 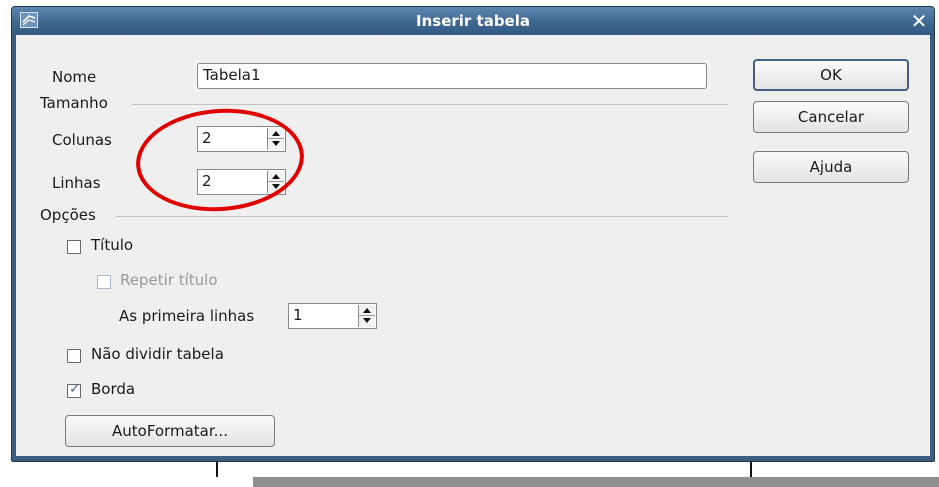 What do you see at coordinates (422, 216) in the screenshot?
I see `options-section-divider` at bounding box center [422, 216].